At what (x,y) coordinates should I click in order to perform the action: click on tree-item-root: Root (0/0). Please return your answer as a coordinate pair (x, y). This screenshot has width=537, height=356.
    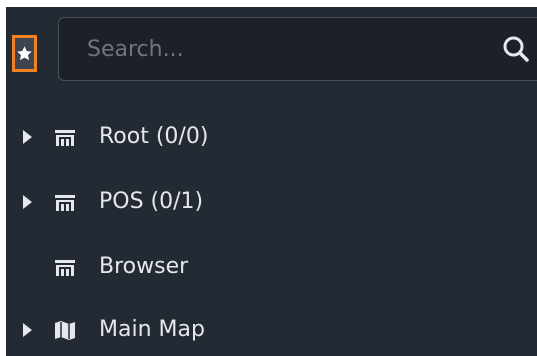
    Looking at the image, I should click on (271, 137).